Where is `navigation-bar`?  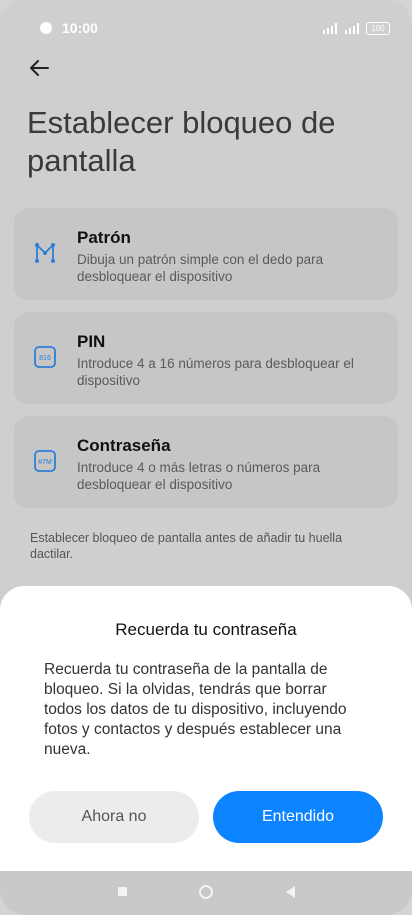
navigation-bar is located at coordinates (206, 893).